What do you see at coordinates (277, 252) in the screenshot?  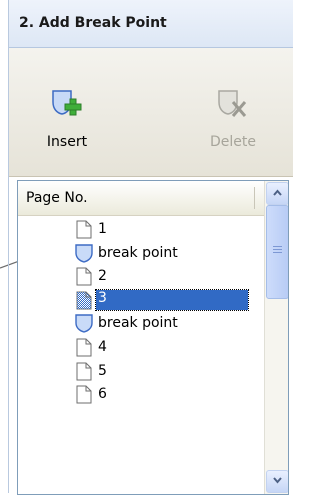 I see `scroll-thumb` at bounding box center [277, 252].